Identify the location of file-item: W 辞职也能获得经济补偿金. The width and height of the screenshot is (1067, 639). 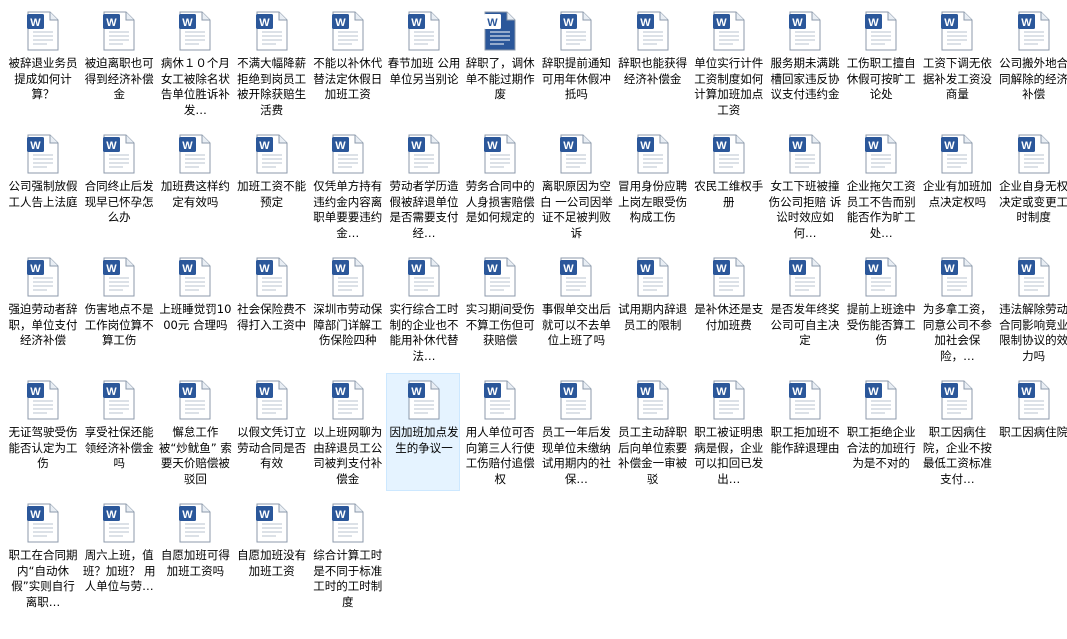
(652, 63).